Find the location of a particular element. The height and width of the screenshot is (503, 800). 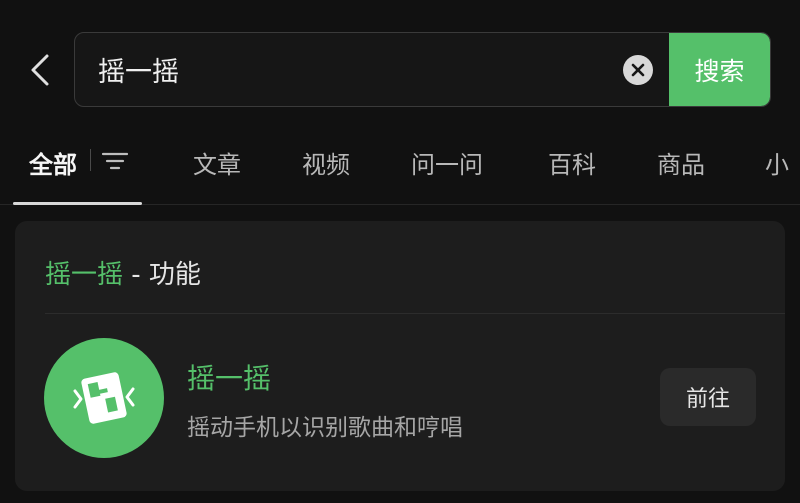

card-header-keyword: 摇一摇 is located at coordinates (84, 275).